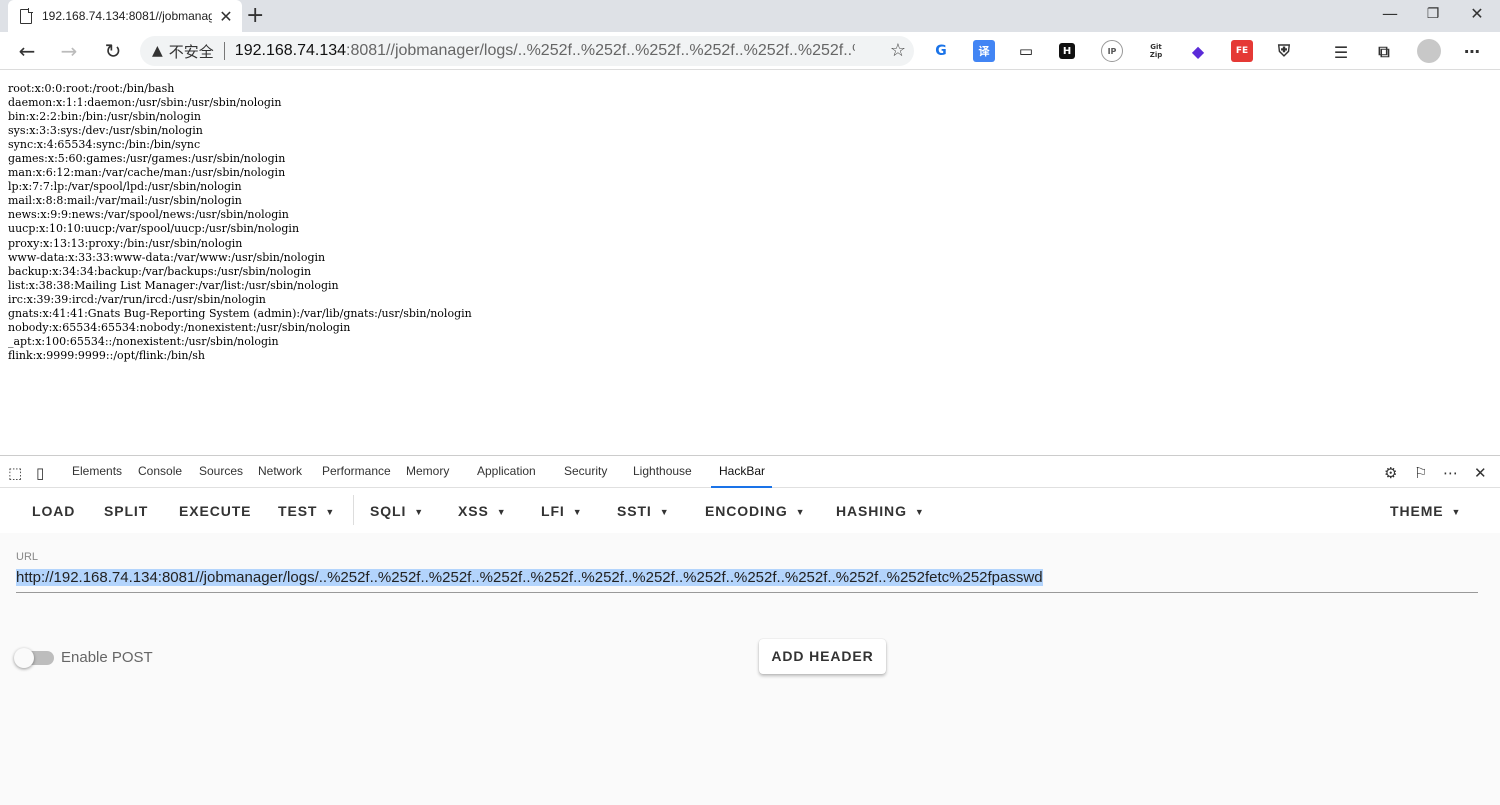  Describe the element at coordinates (898, 50) in the screenshot. I see `favorite-star-icon: ☆` at that location.